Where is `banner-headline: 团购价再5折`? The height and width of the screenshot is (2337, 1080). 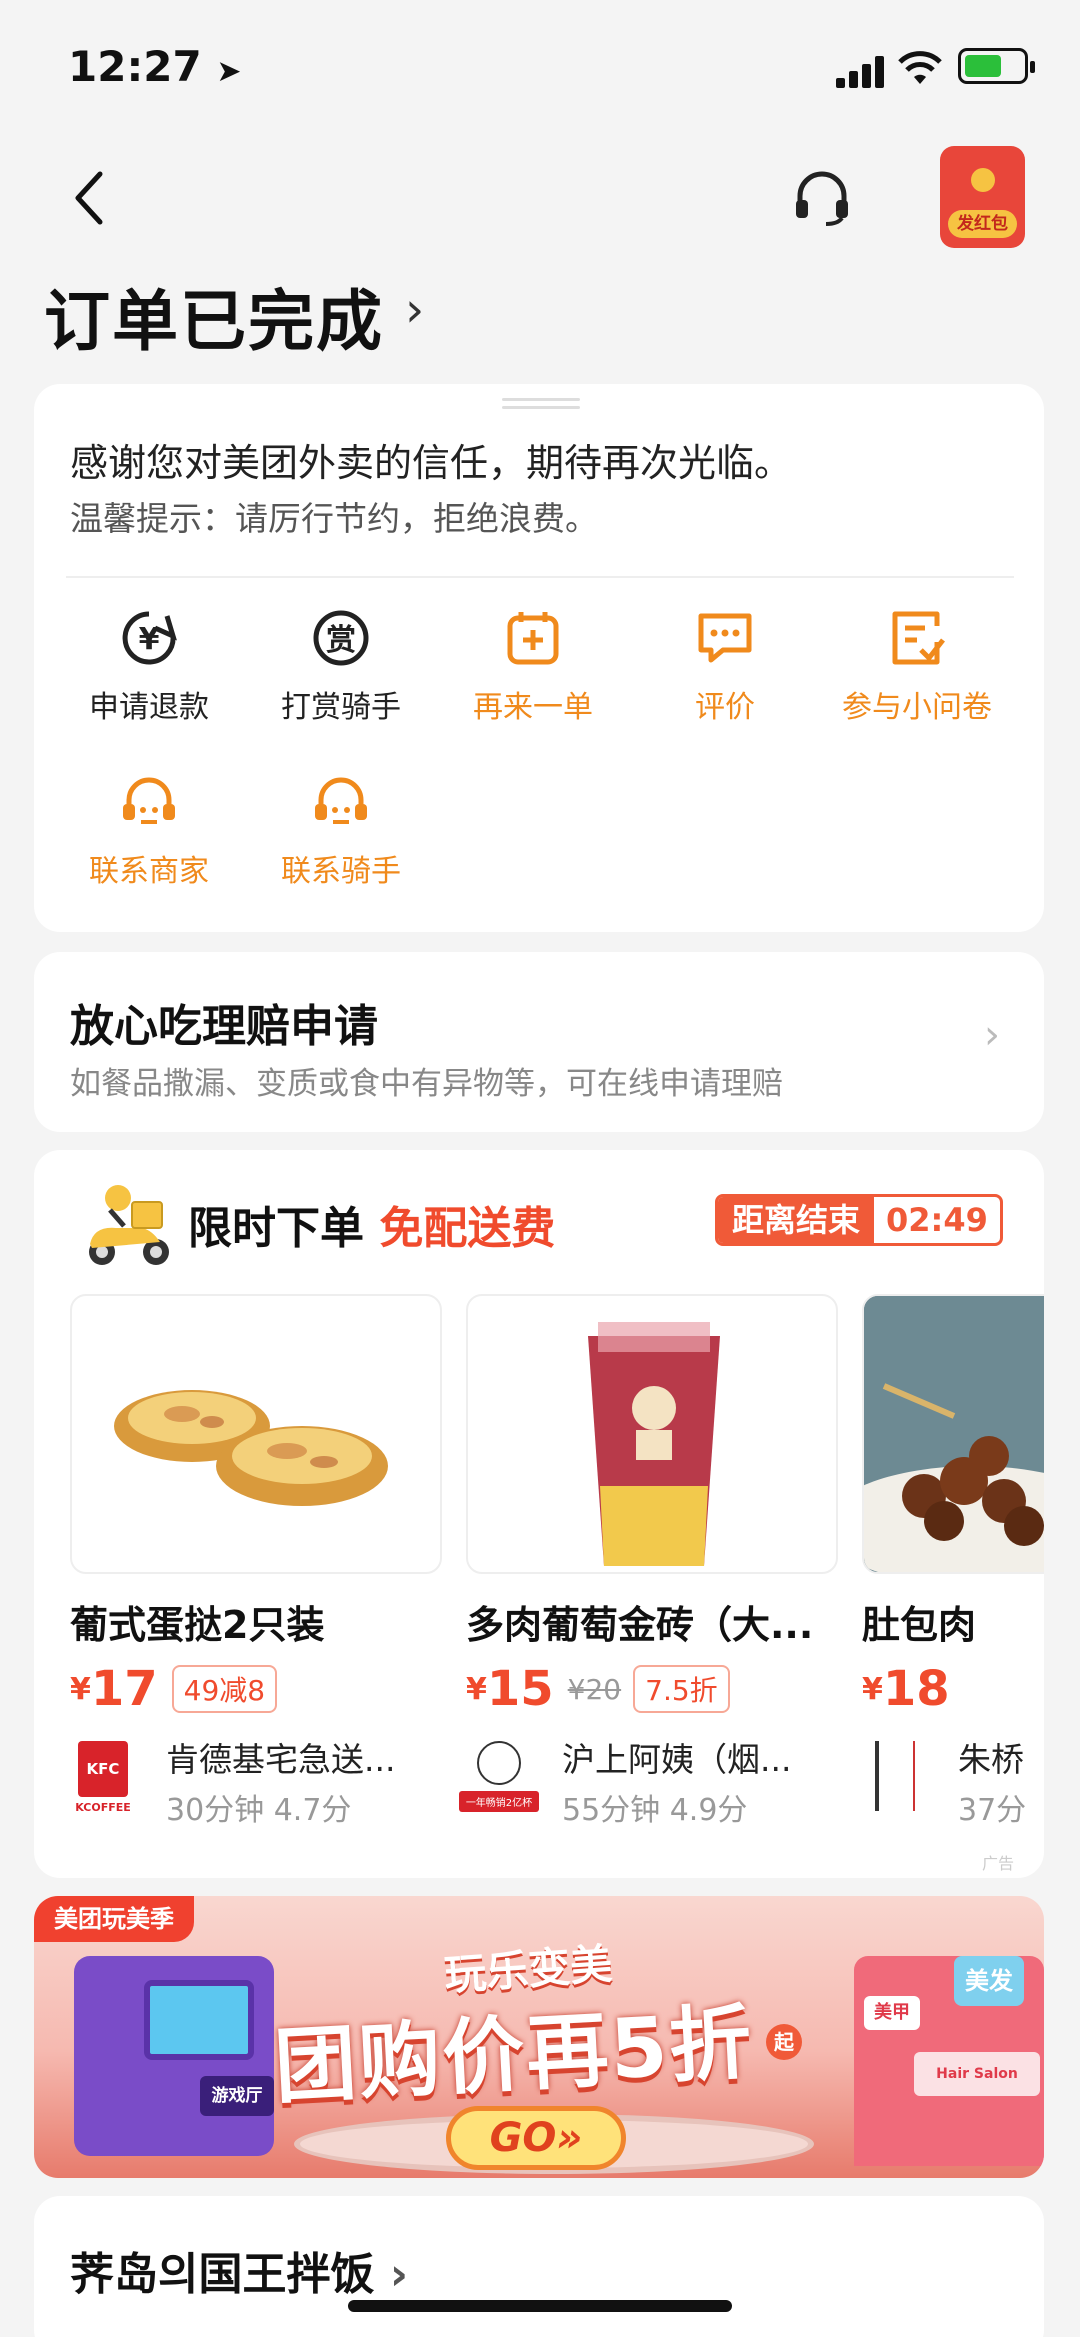
banner-headline: 团购价再5折 is located at coordinates (514, 2055).